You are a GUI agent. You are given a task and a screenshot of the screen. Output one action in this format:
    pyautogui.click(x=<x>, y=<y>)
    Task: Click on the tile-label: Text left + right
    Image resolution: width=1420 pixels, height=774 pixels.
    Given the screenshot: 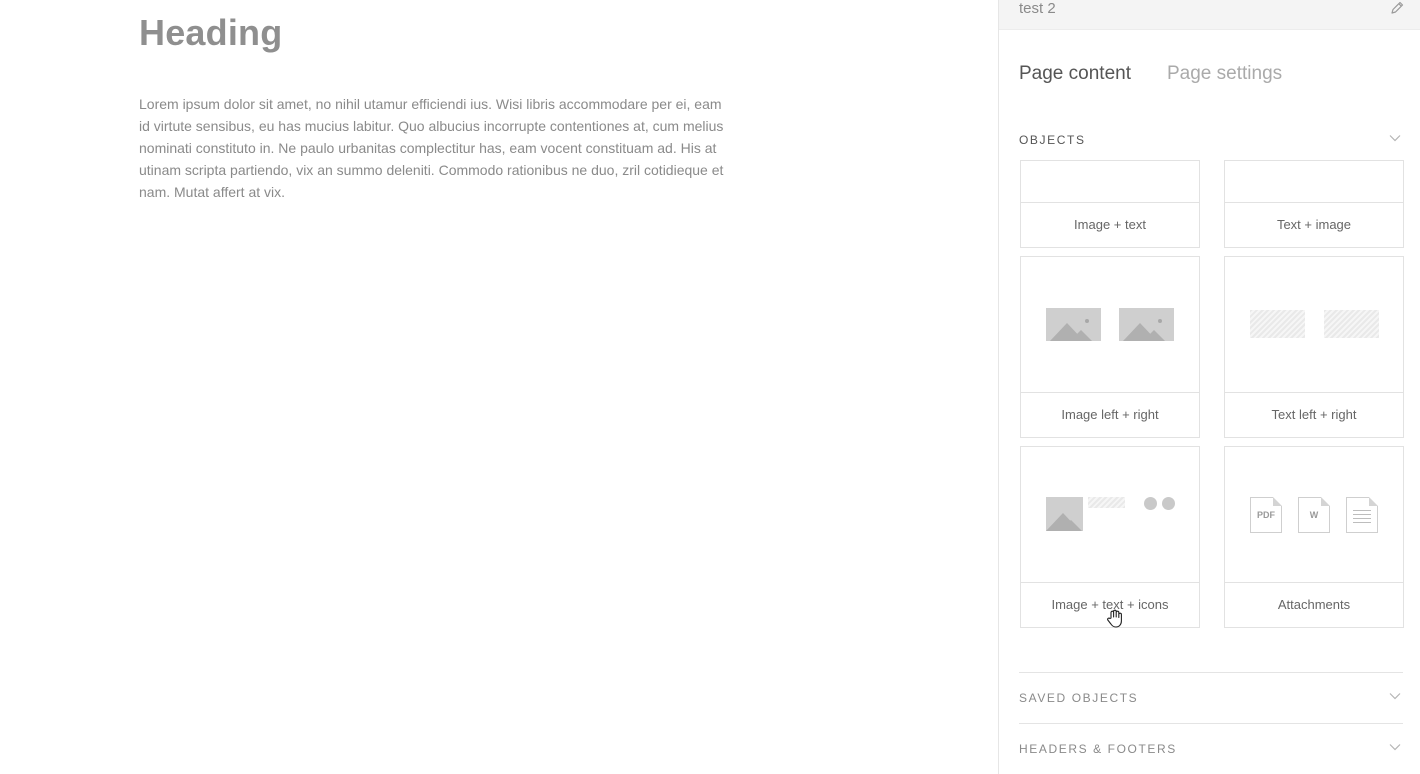 What is the action you would take?
    pyautogui.click(x=1314, y=414)
    